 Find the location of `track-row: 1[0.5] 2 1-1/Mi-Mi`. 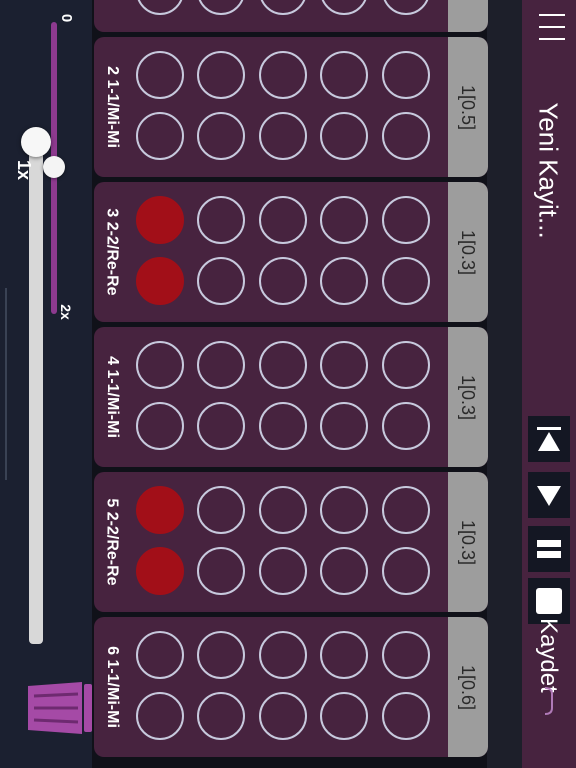

track-row: 1[0.5] 2 1-1/Mi-Mi is located at coordinates (291, 107).